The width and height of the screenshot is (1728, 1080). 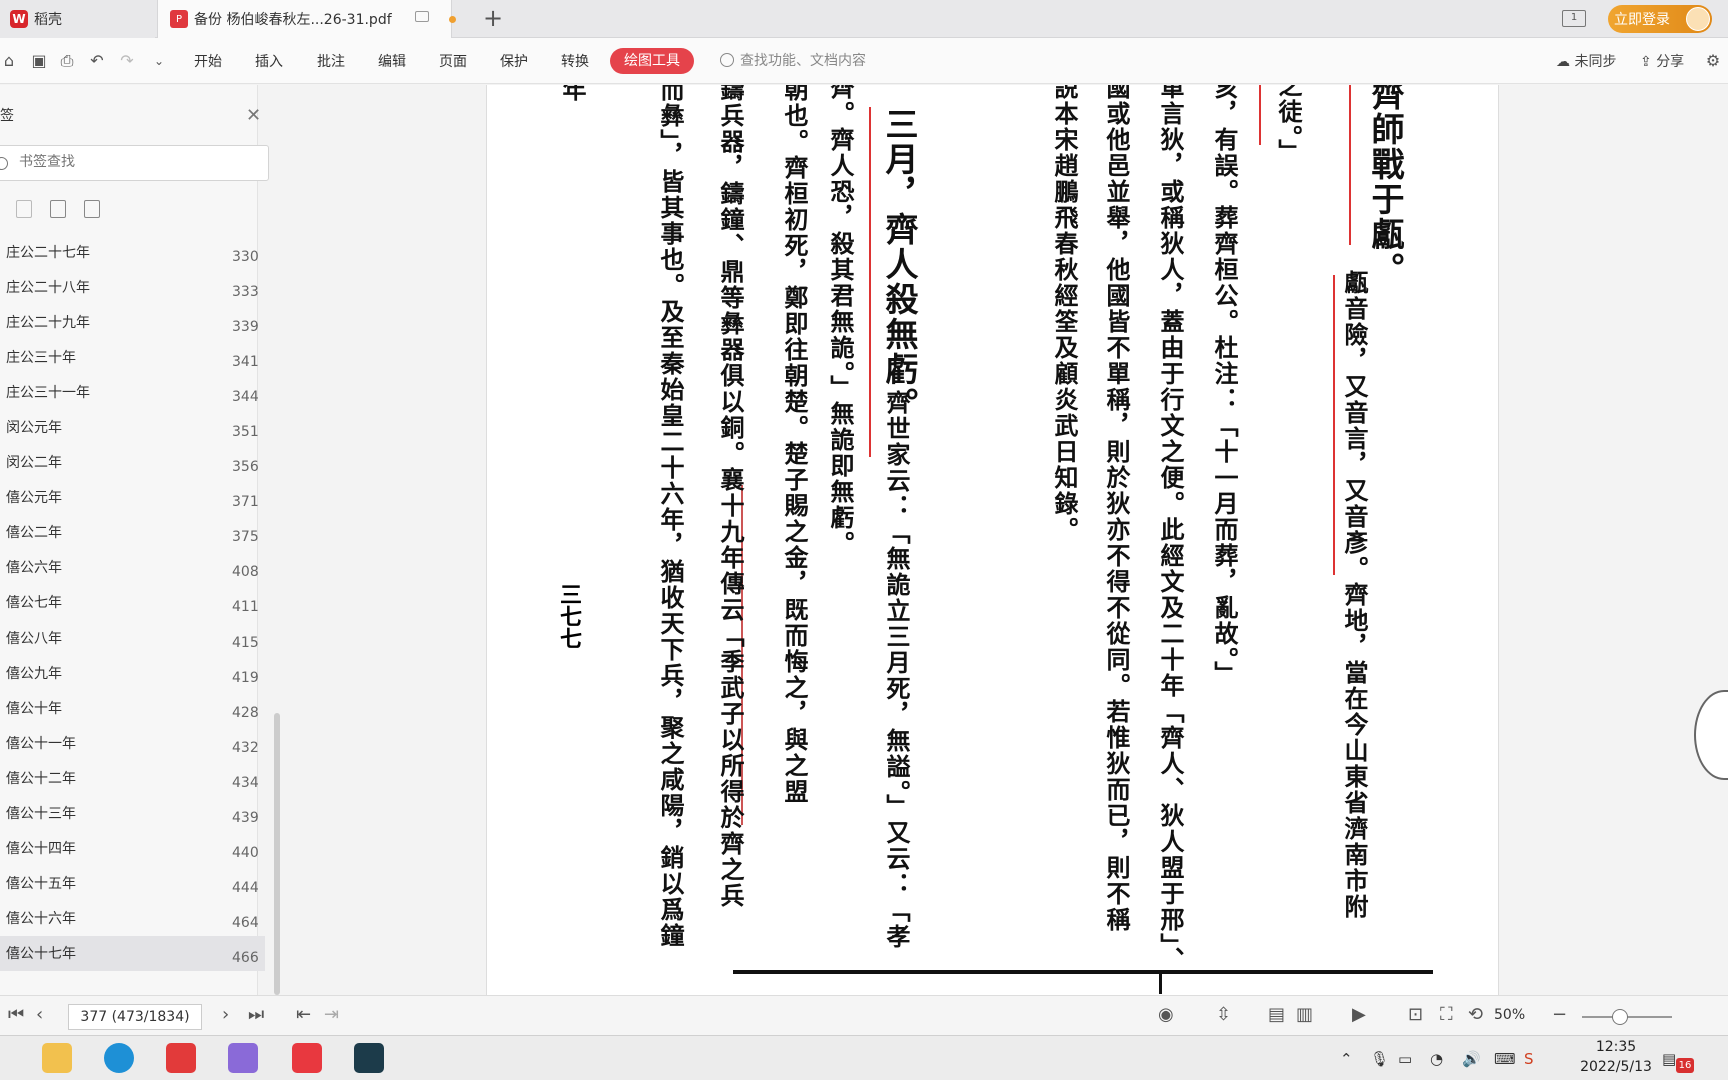 What do you see at coordinates (39, 61) in the screenshot?
I see `save-icon: ▣` at bounding box center [39, 61].